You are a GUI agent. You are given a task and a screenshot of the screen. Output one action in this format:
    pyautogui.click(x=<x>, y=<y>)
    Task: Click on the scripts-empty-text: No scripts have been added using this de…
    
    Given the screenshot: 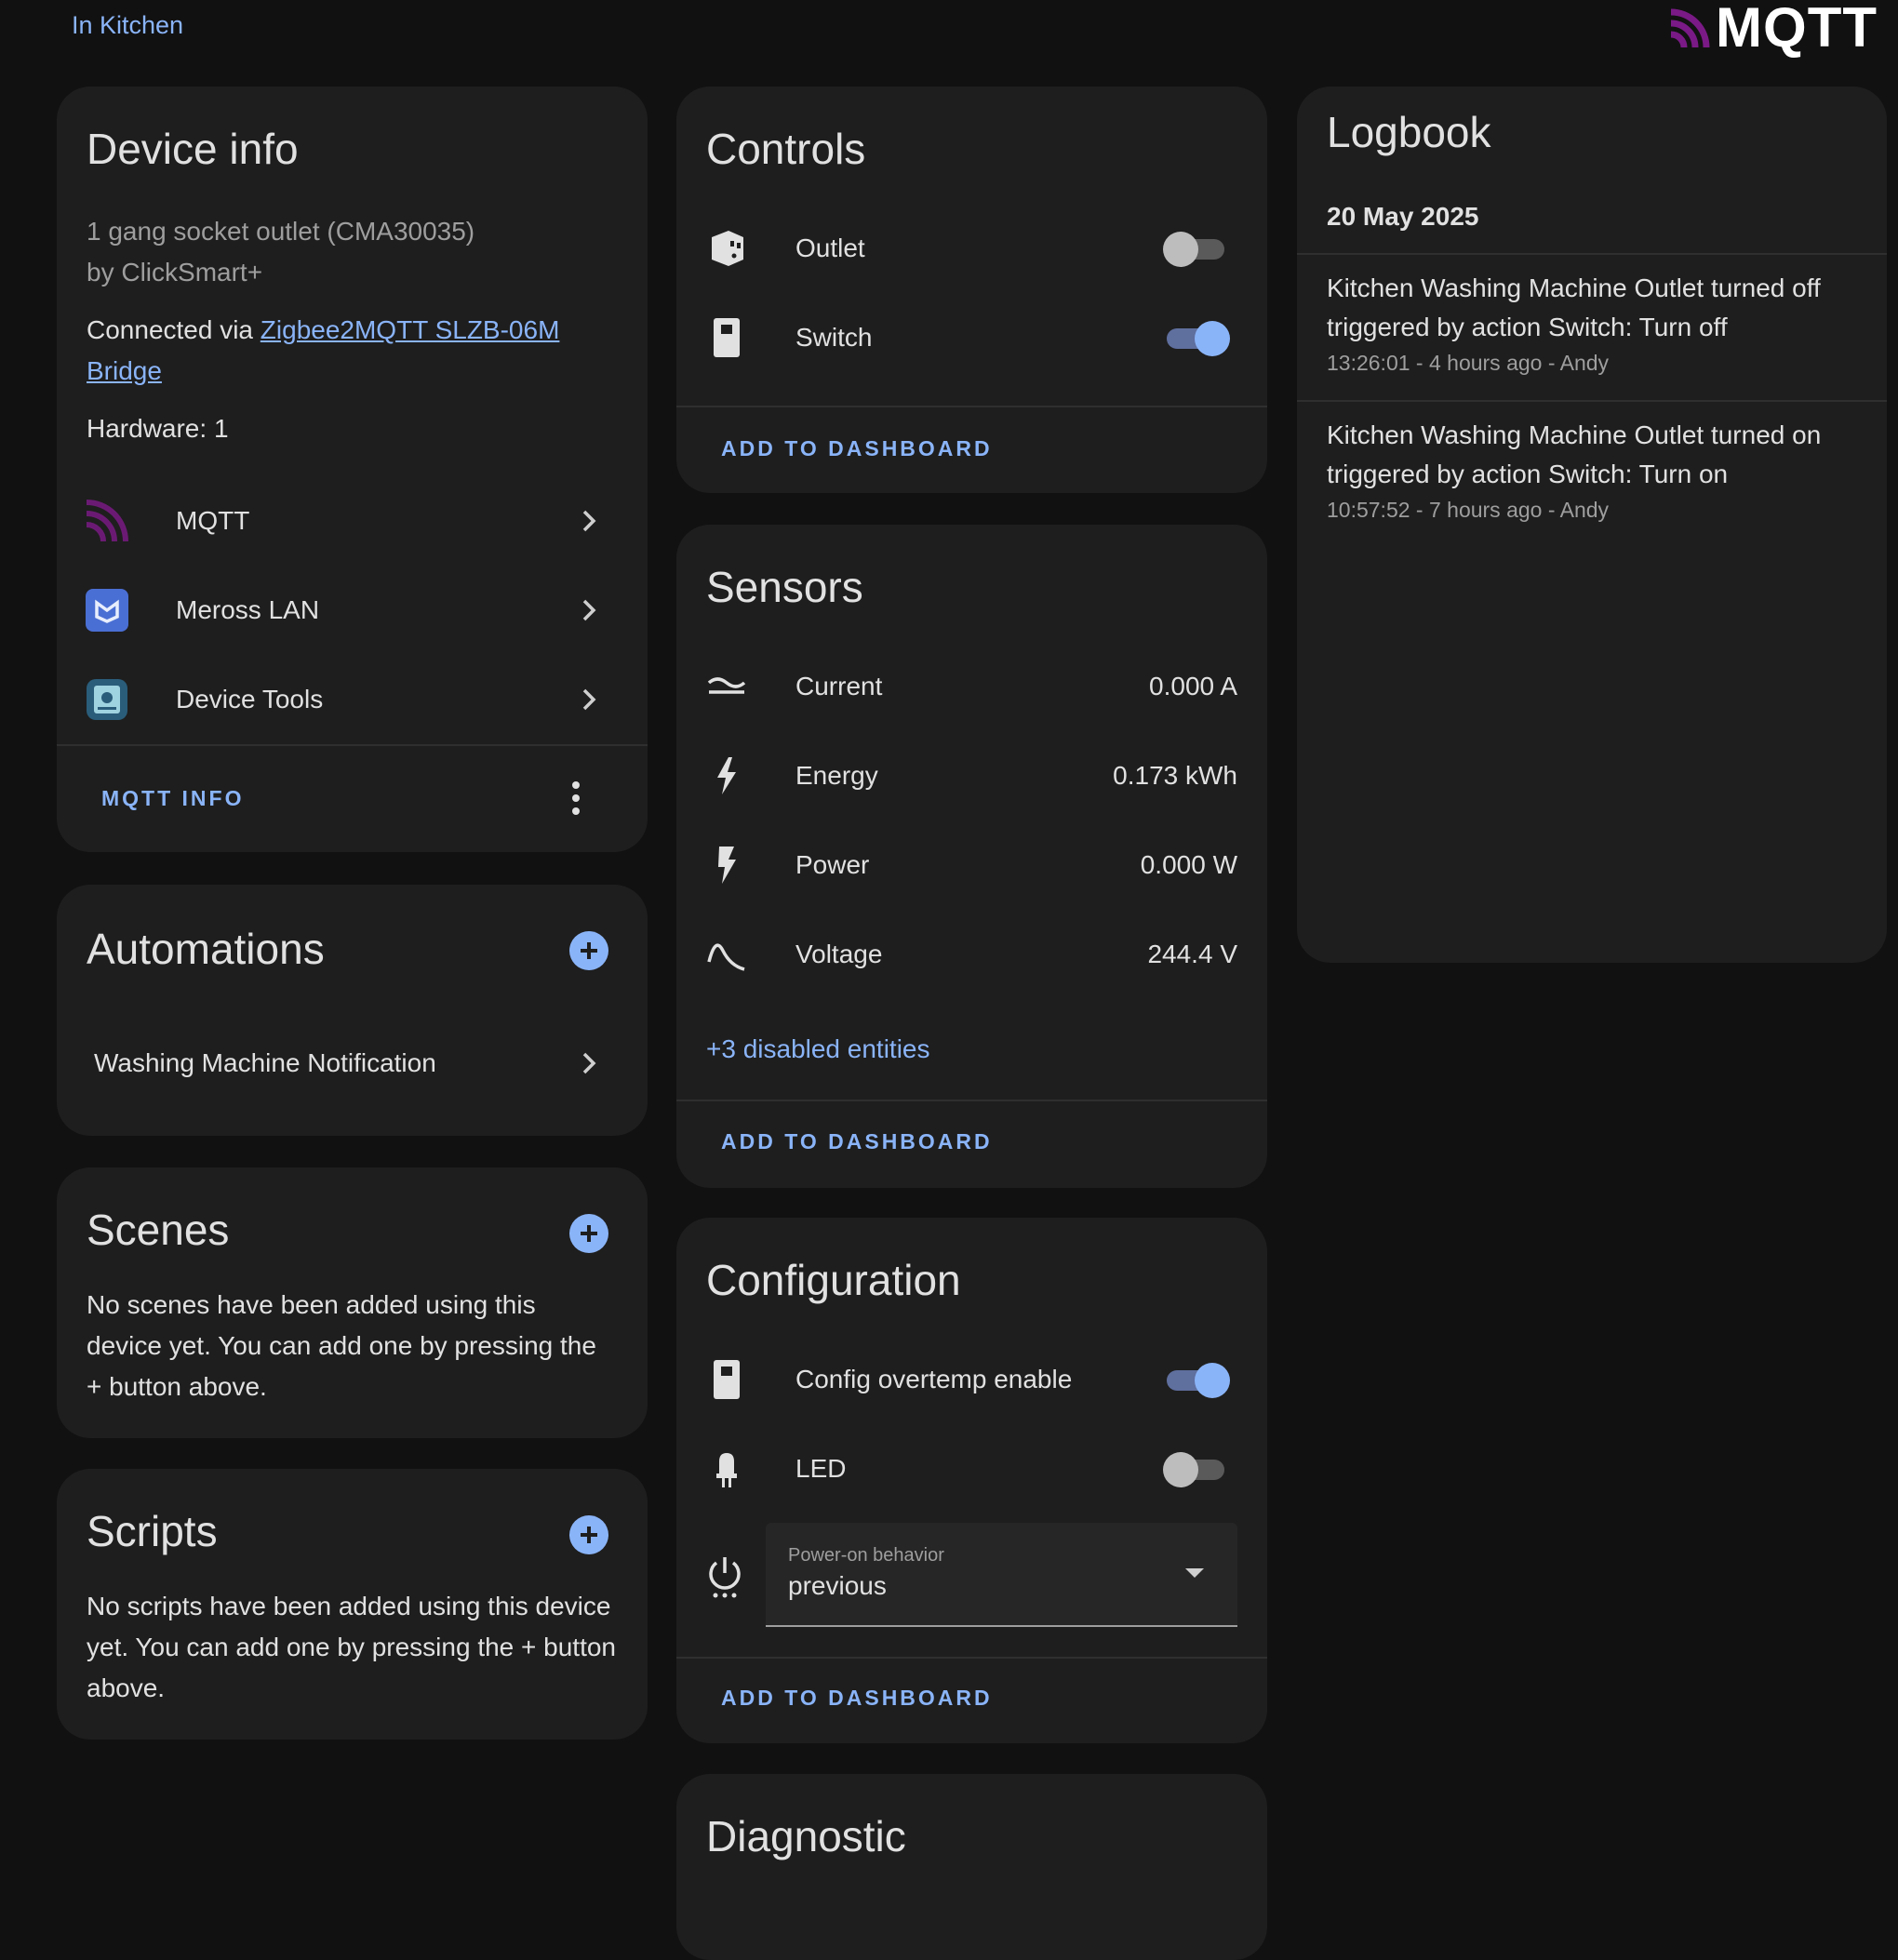 What is the action you would take?
    pyautogui.click(x=351, y=1647)
    